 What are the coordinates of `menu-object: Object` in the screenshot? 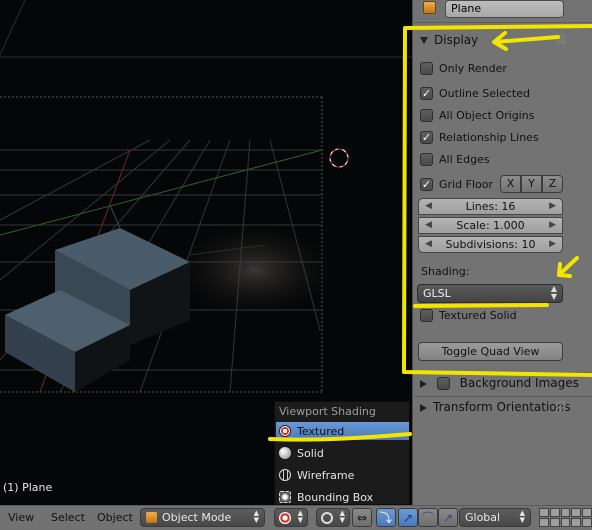 It's located at (115, 517).